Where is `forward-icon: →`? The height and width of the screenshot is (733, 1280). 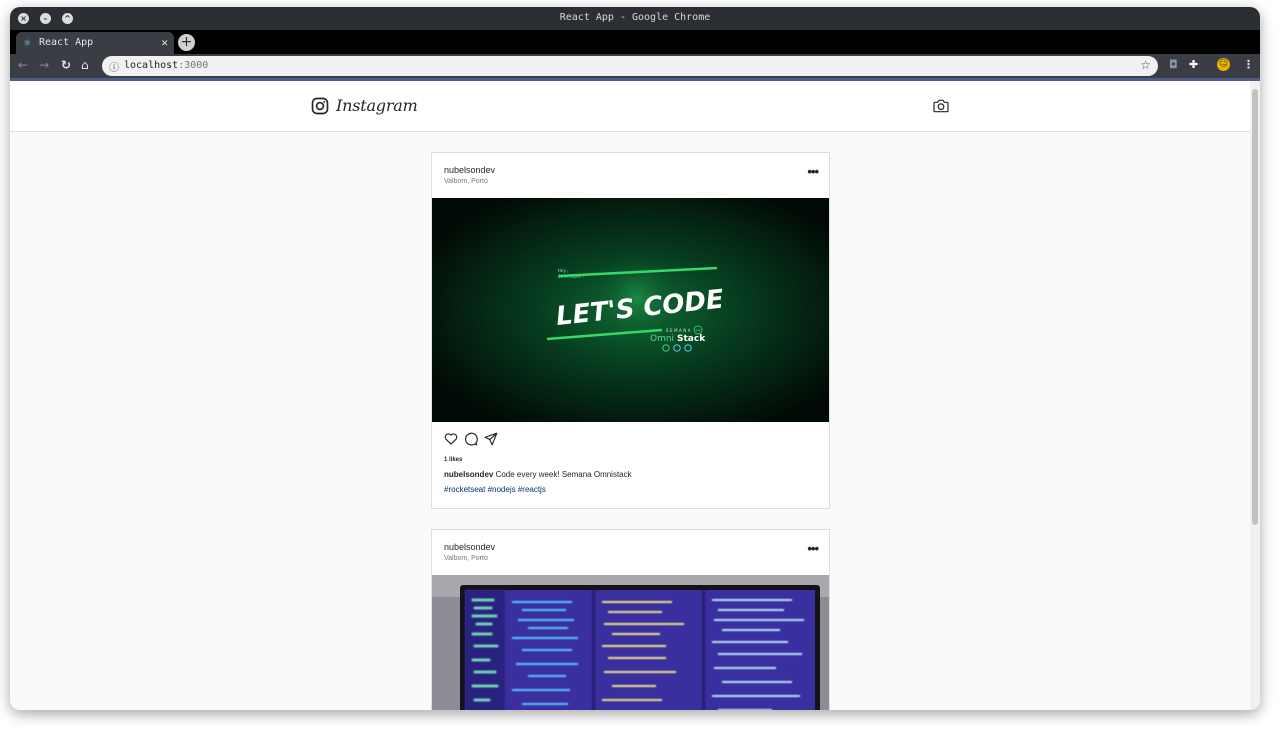 forward-icon: → is located at coordinates (44, 65).